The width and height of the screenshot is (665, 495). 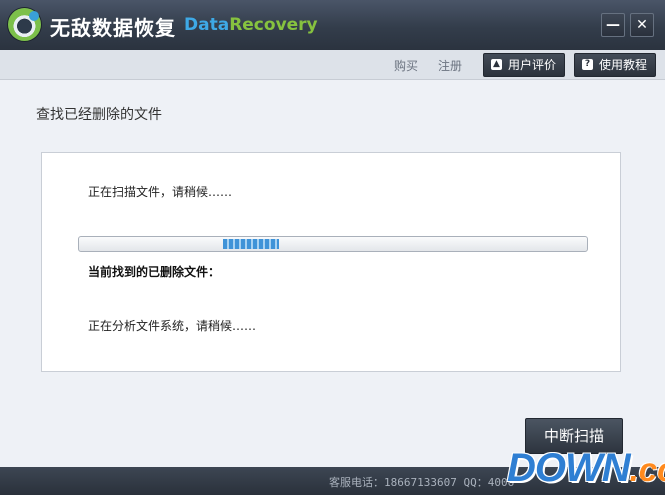 I want to click on scan-progress-bar, so click(x=333, y=244).